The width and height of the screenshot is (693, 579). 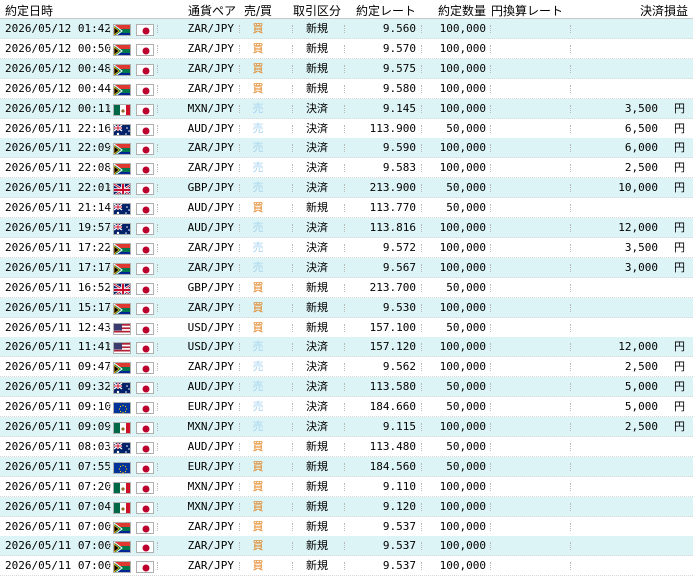 What do you see at coordinates (346, 446) in the screenshot?
I see `table-row: 2026/05/11 08:03 AUD/JPY 買 新規 113.480 50,000` at bounding box center [346, 446].